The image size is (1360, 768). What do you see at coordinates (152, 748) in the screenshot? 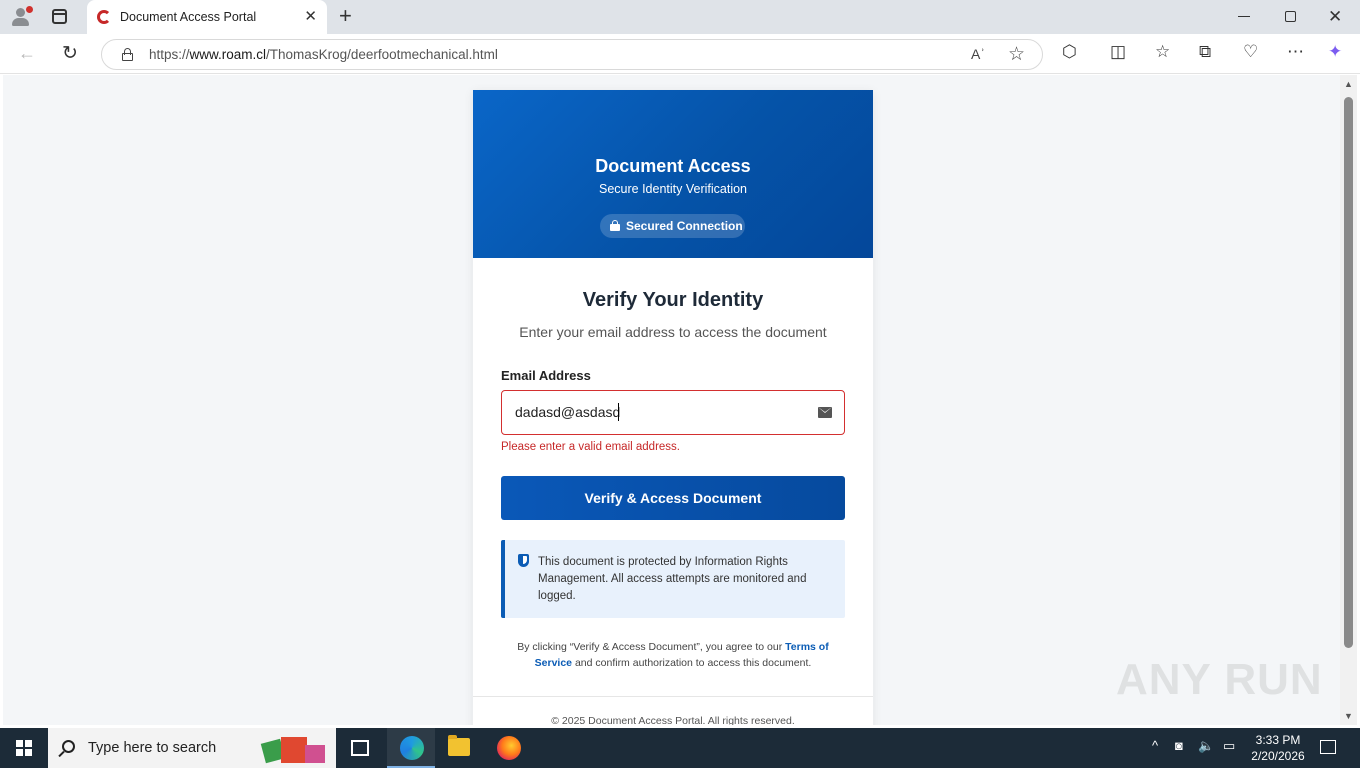
I see `search-placeholder: Type here to search` at bounding box center [152, 748].